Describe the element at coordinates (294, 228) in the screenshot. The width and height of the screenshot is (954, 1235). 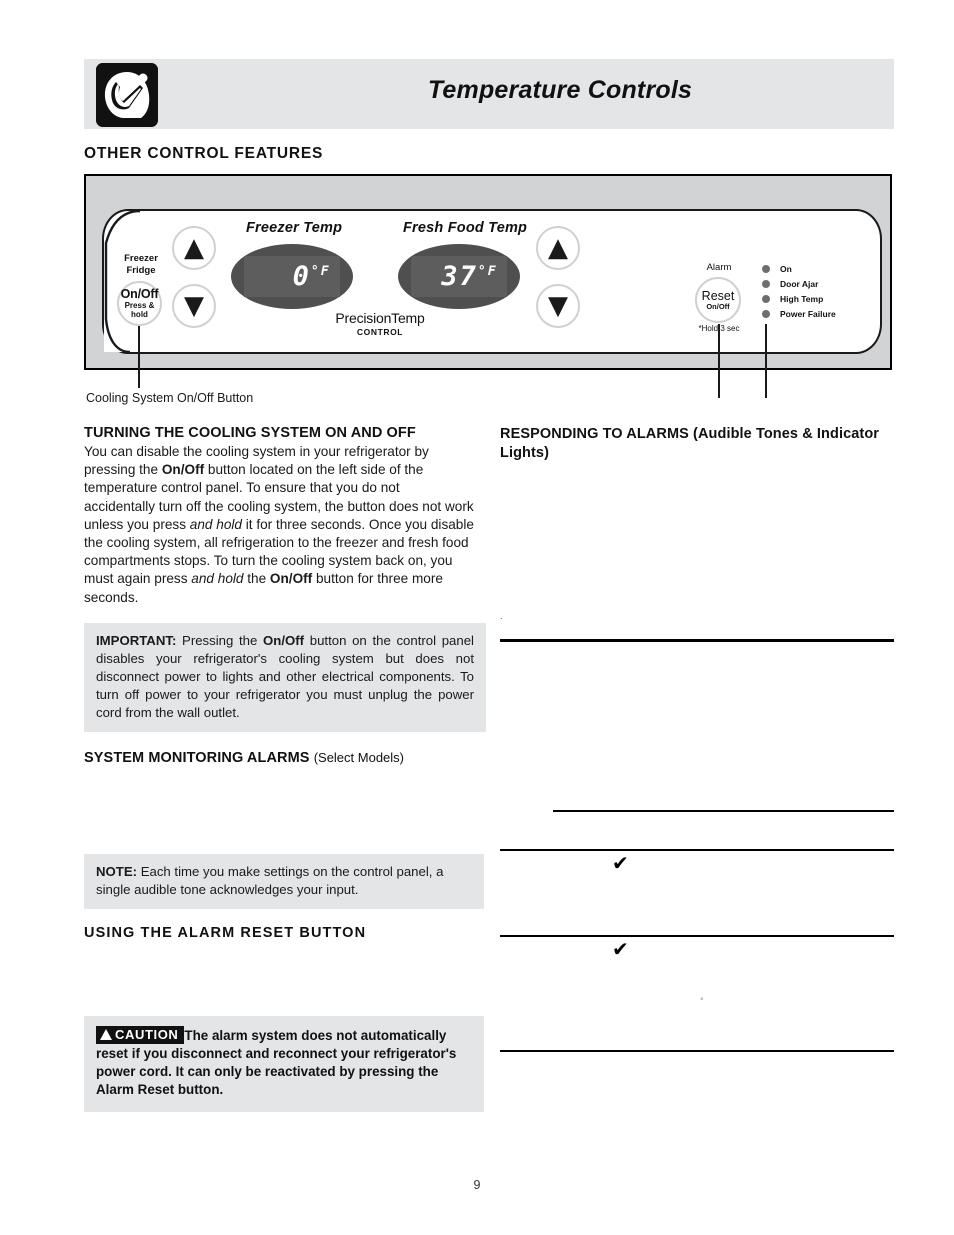
I see `freezer-temp-caption: Freezer Temp` at that location.